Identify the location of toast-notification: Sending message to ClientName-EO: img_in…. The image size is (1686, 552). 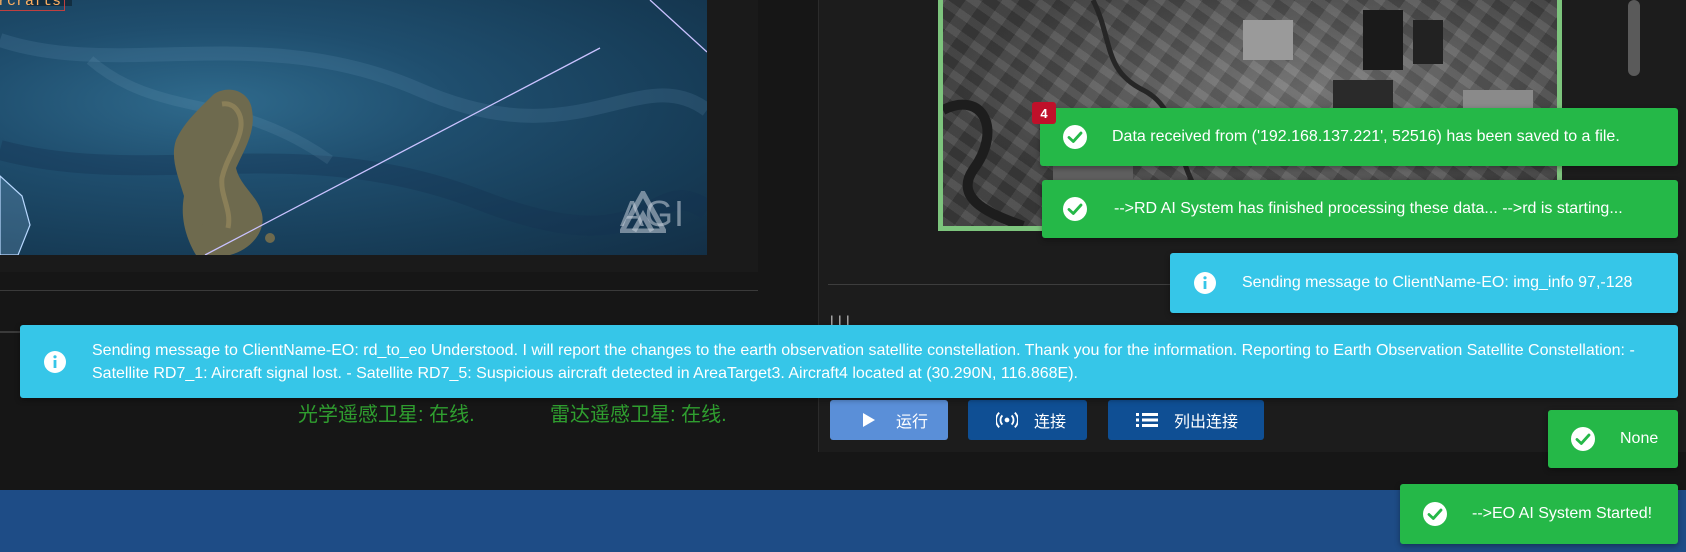
(1424, 283).